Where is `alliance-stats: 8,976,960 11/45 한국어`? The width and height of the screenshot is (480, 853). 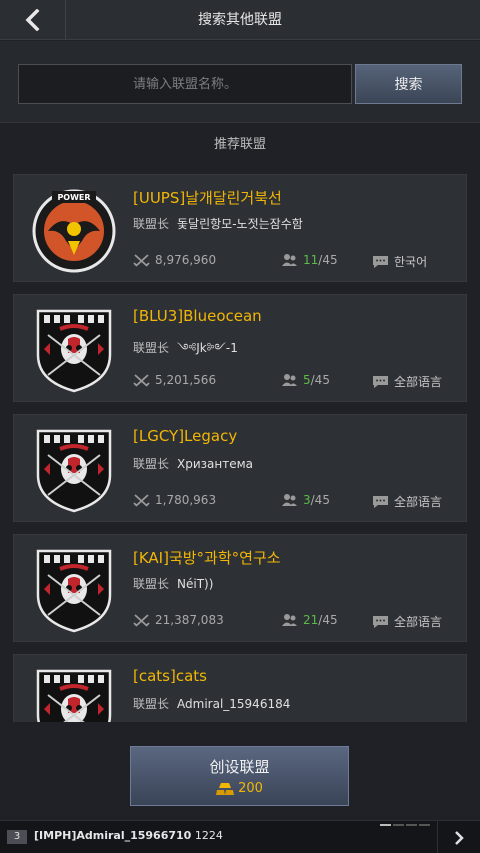 alliance-stats: 8,976,960 11/45 한국어 is located at coordinates (298, 262).